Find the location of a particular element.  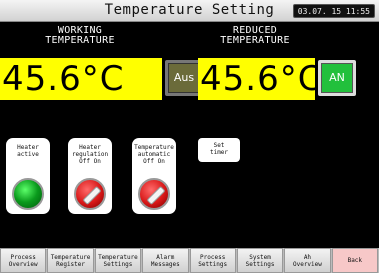

reduced-temperature-value: 45.6°C is located at coordinates (259, 79).